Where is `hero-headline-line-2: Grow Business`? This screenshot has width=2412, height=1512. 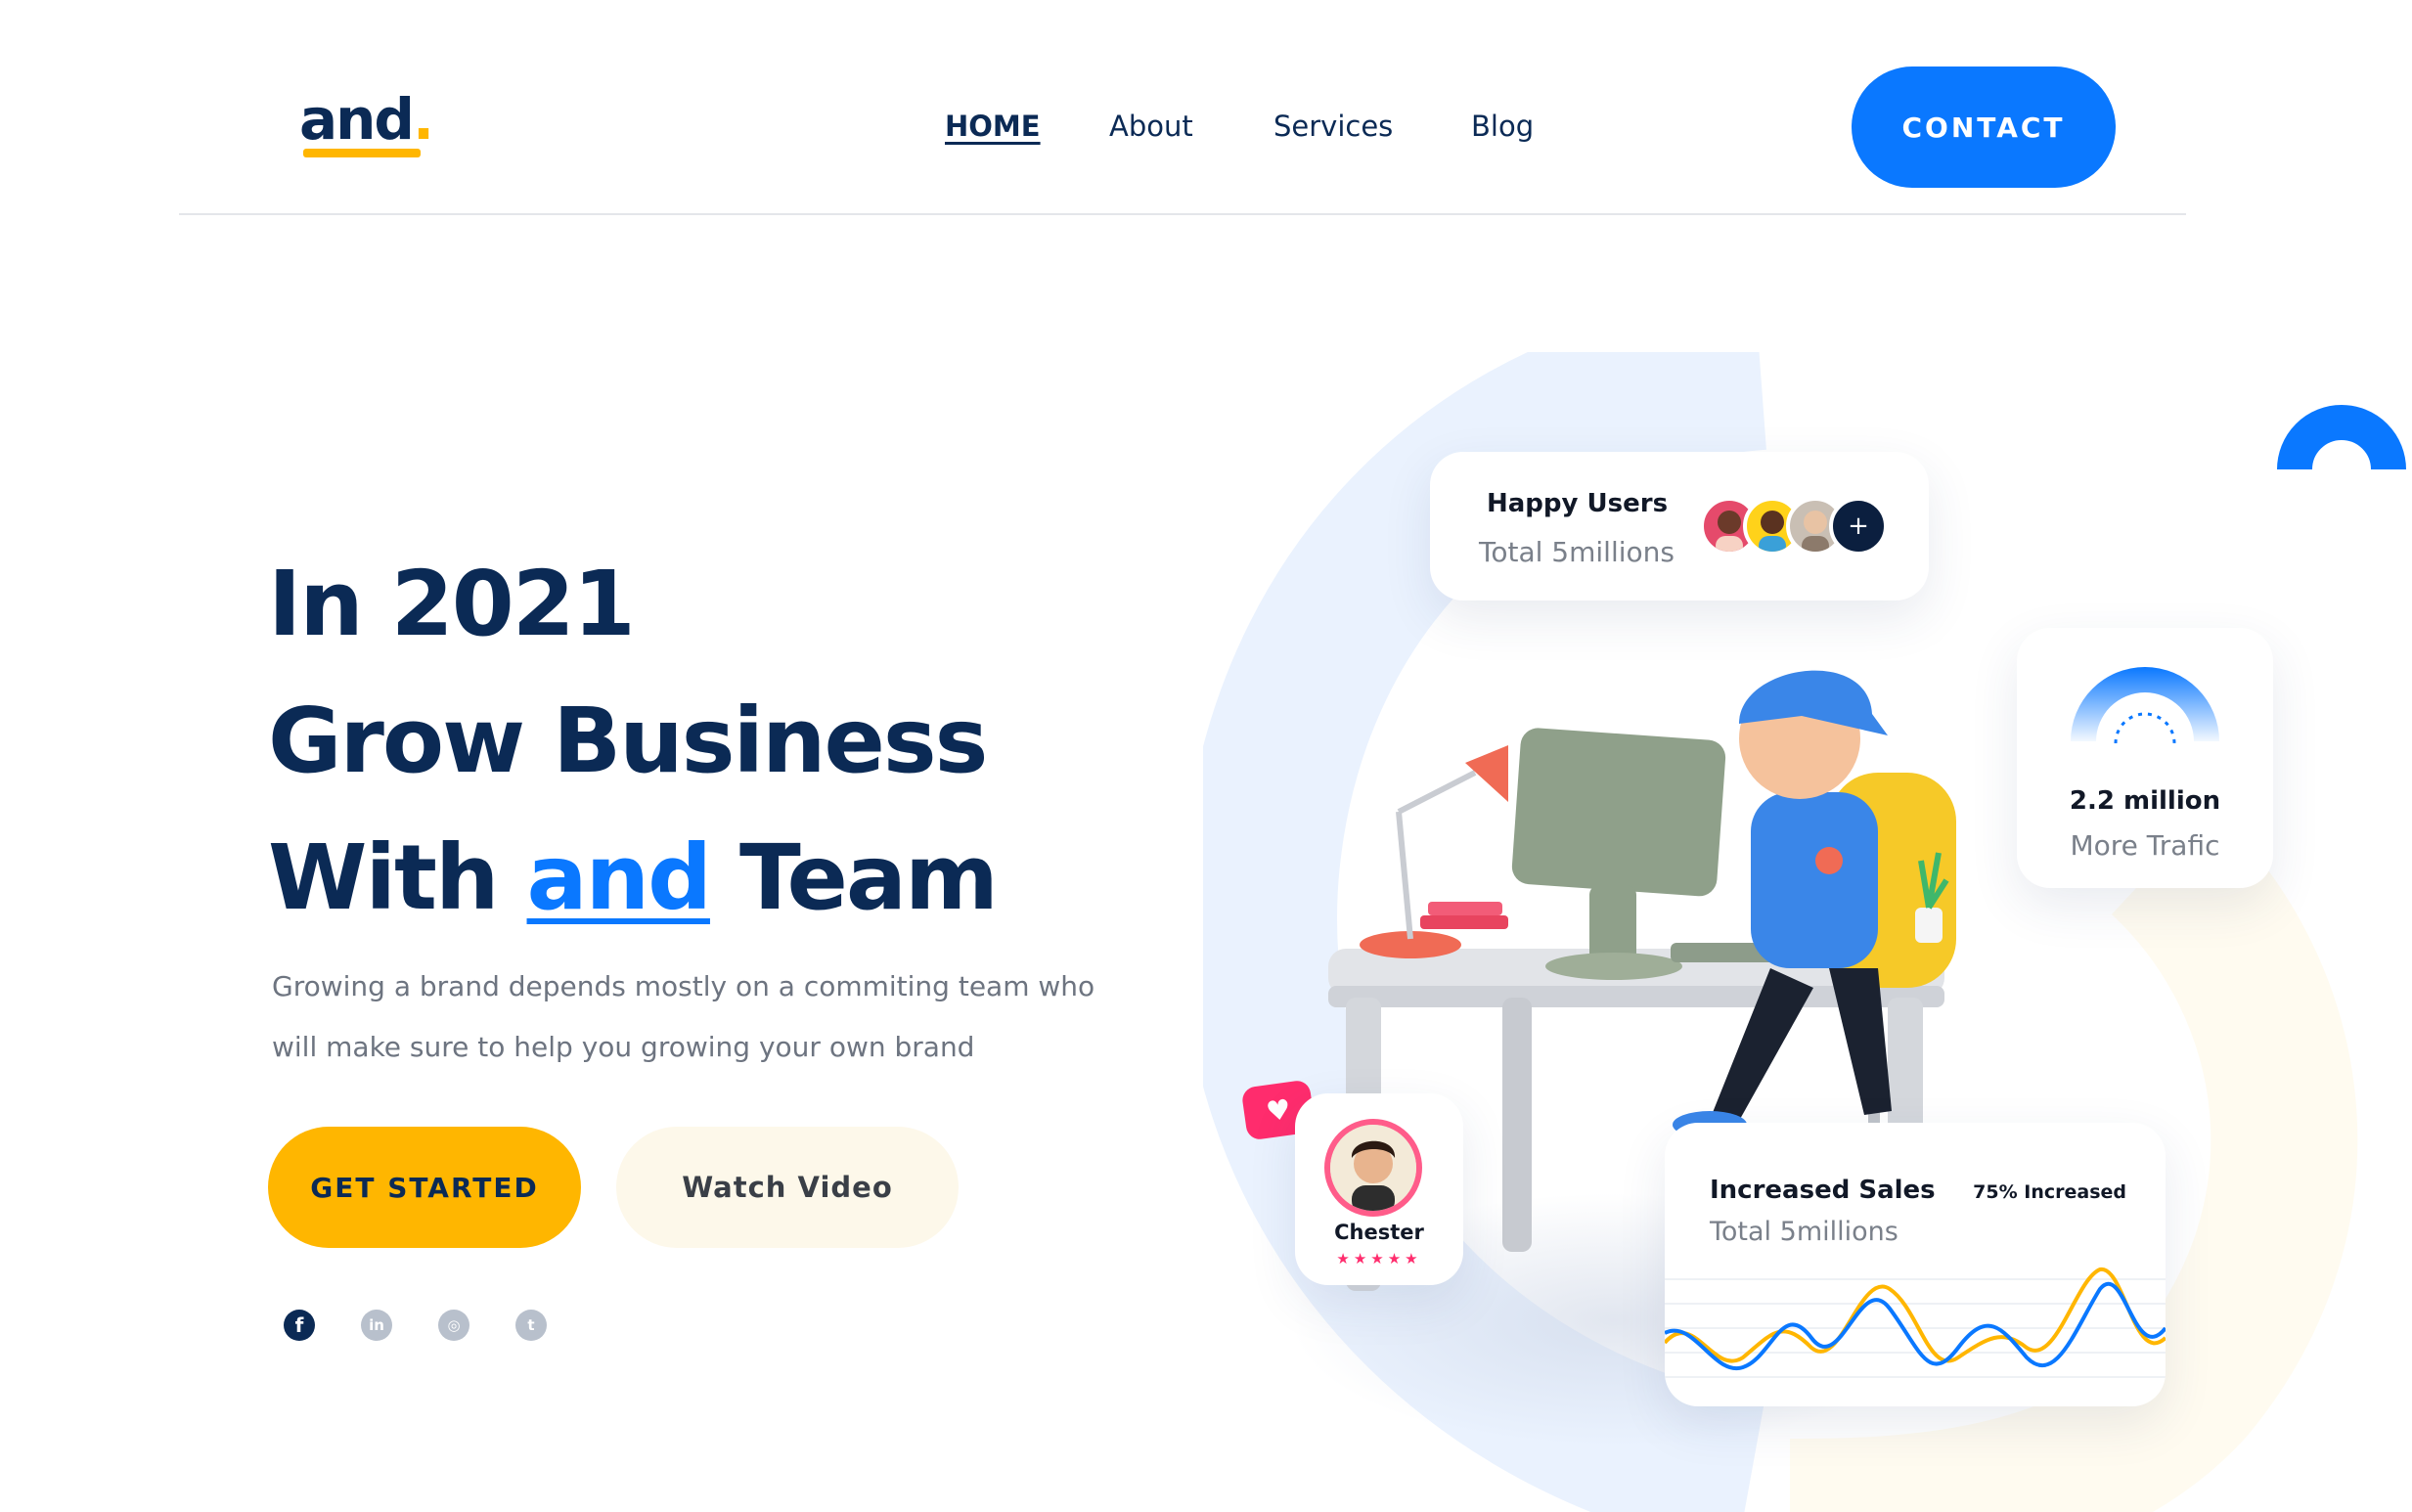 hero-headline-line-2: Grow Business is located at coordinates (628, 741).